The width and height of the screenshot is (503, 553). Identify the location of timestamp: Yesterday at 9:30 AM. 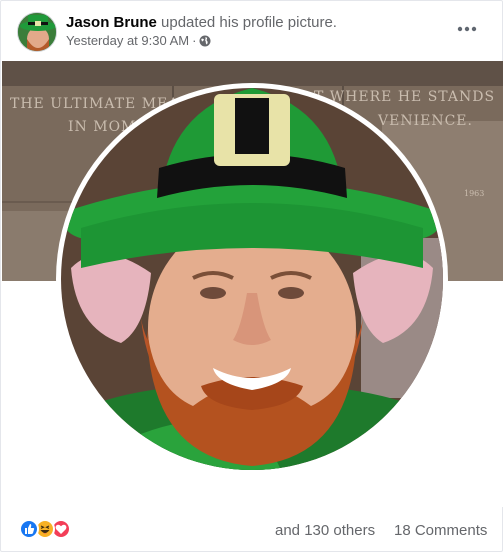
(127, 41).